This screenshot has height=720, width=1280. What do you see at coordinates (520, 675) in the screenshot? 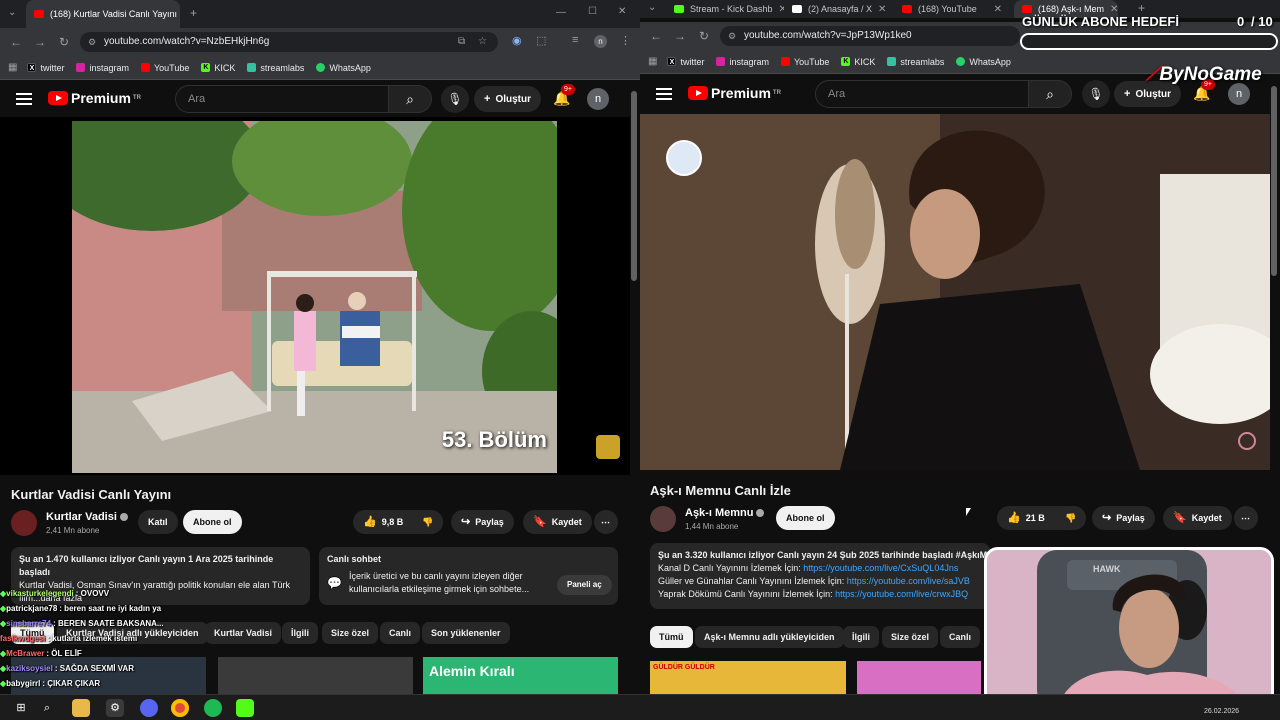
I see `recommended-thumb-3: Alemin Kıralı` at bounding box center [520, 675].